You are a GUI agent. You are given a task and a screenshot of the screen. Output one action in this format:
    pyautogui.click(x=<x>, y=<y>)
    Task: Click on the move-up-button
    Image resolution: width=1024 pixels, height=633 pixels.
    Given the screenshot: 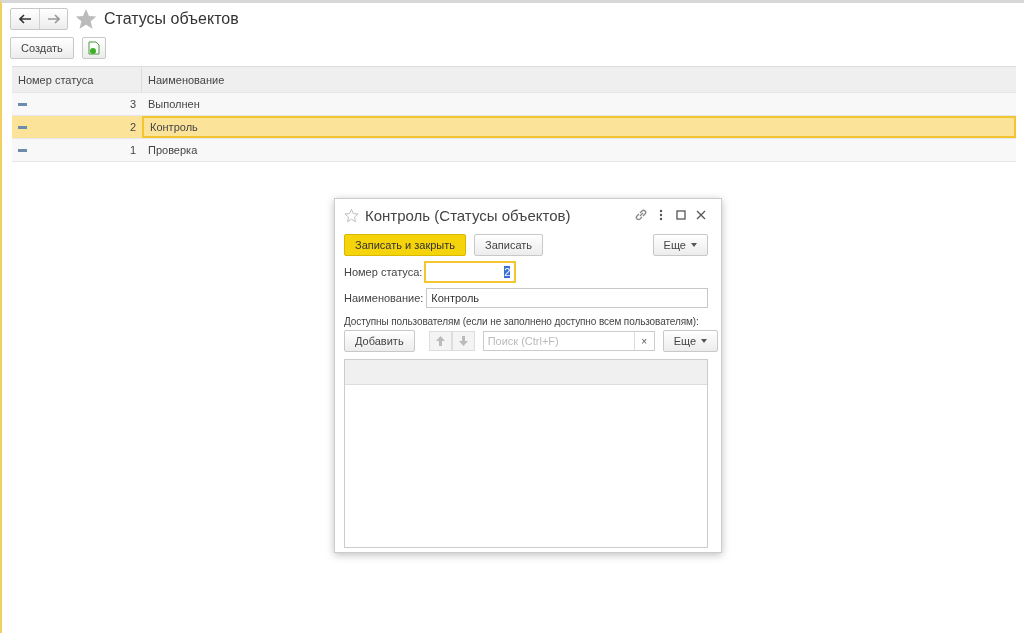 What is the action you would take?
    pyautogui.click(x=440, y=341)
    